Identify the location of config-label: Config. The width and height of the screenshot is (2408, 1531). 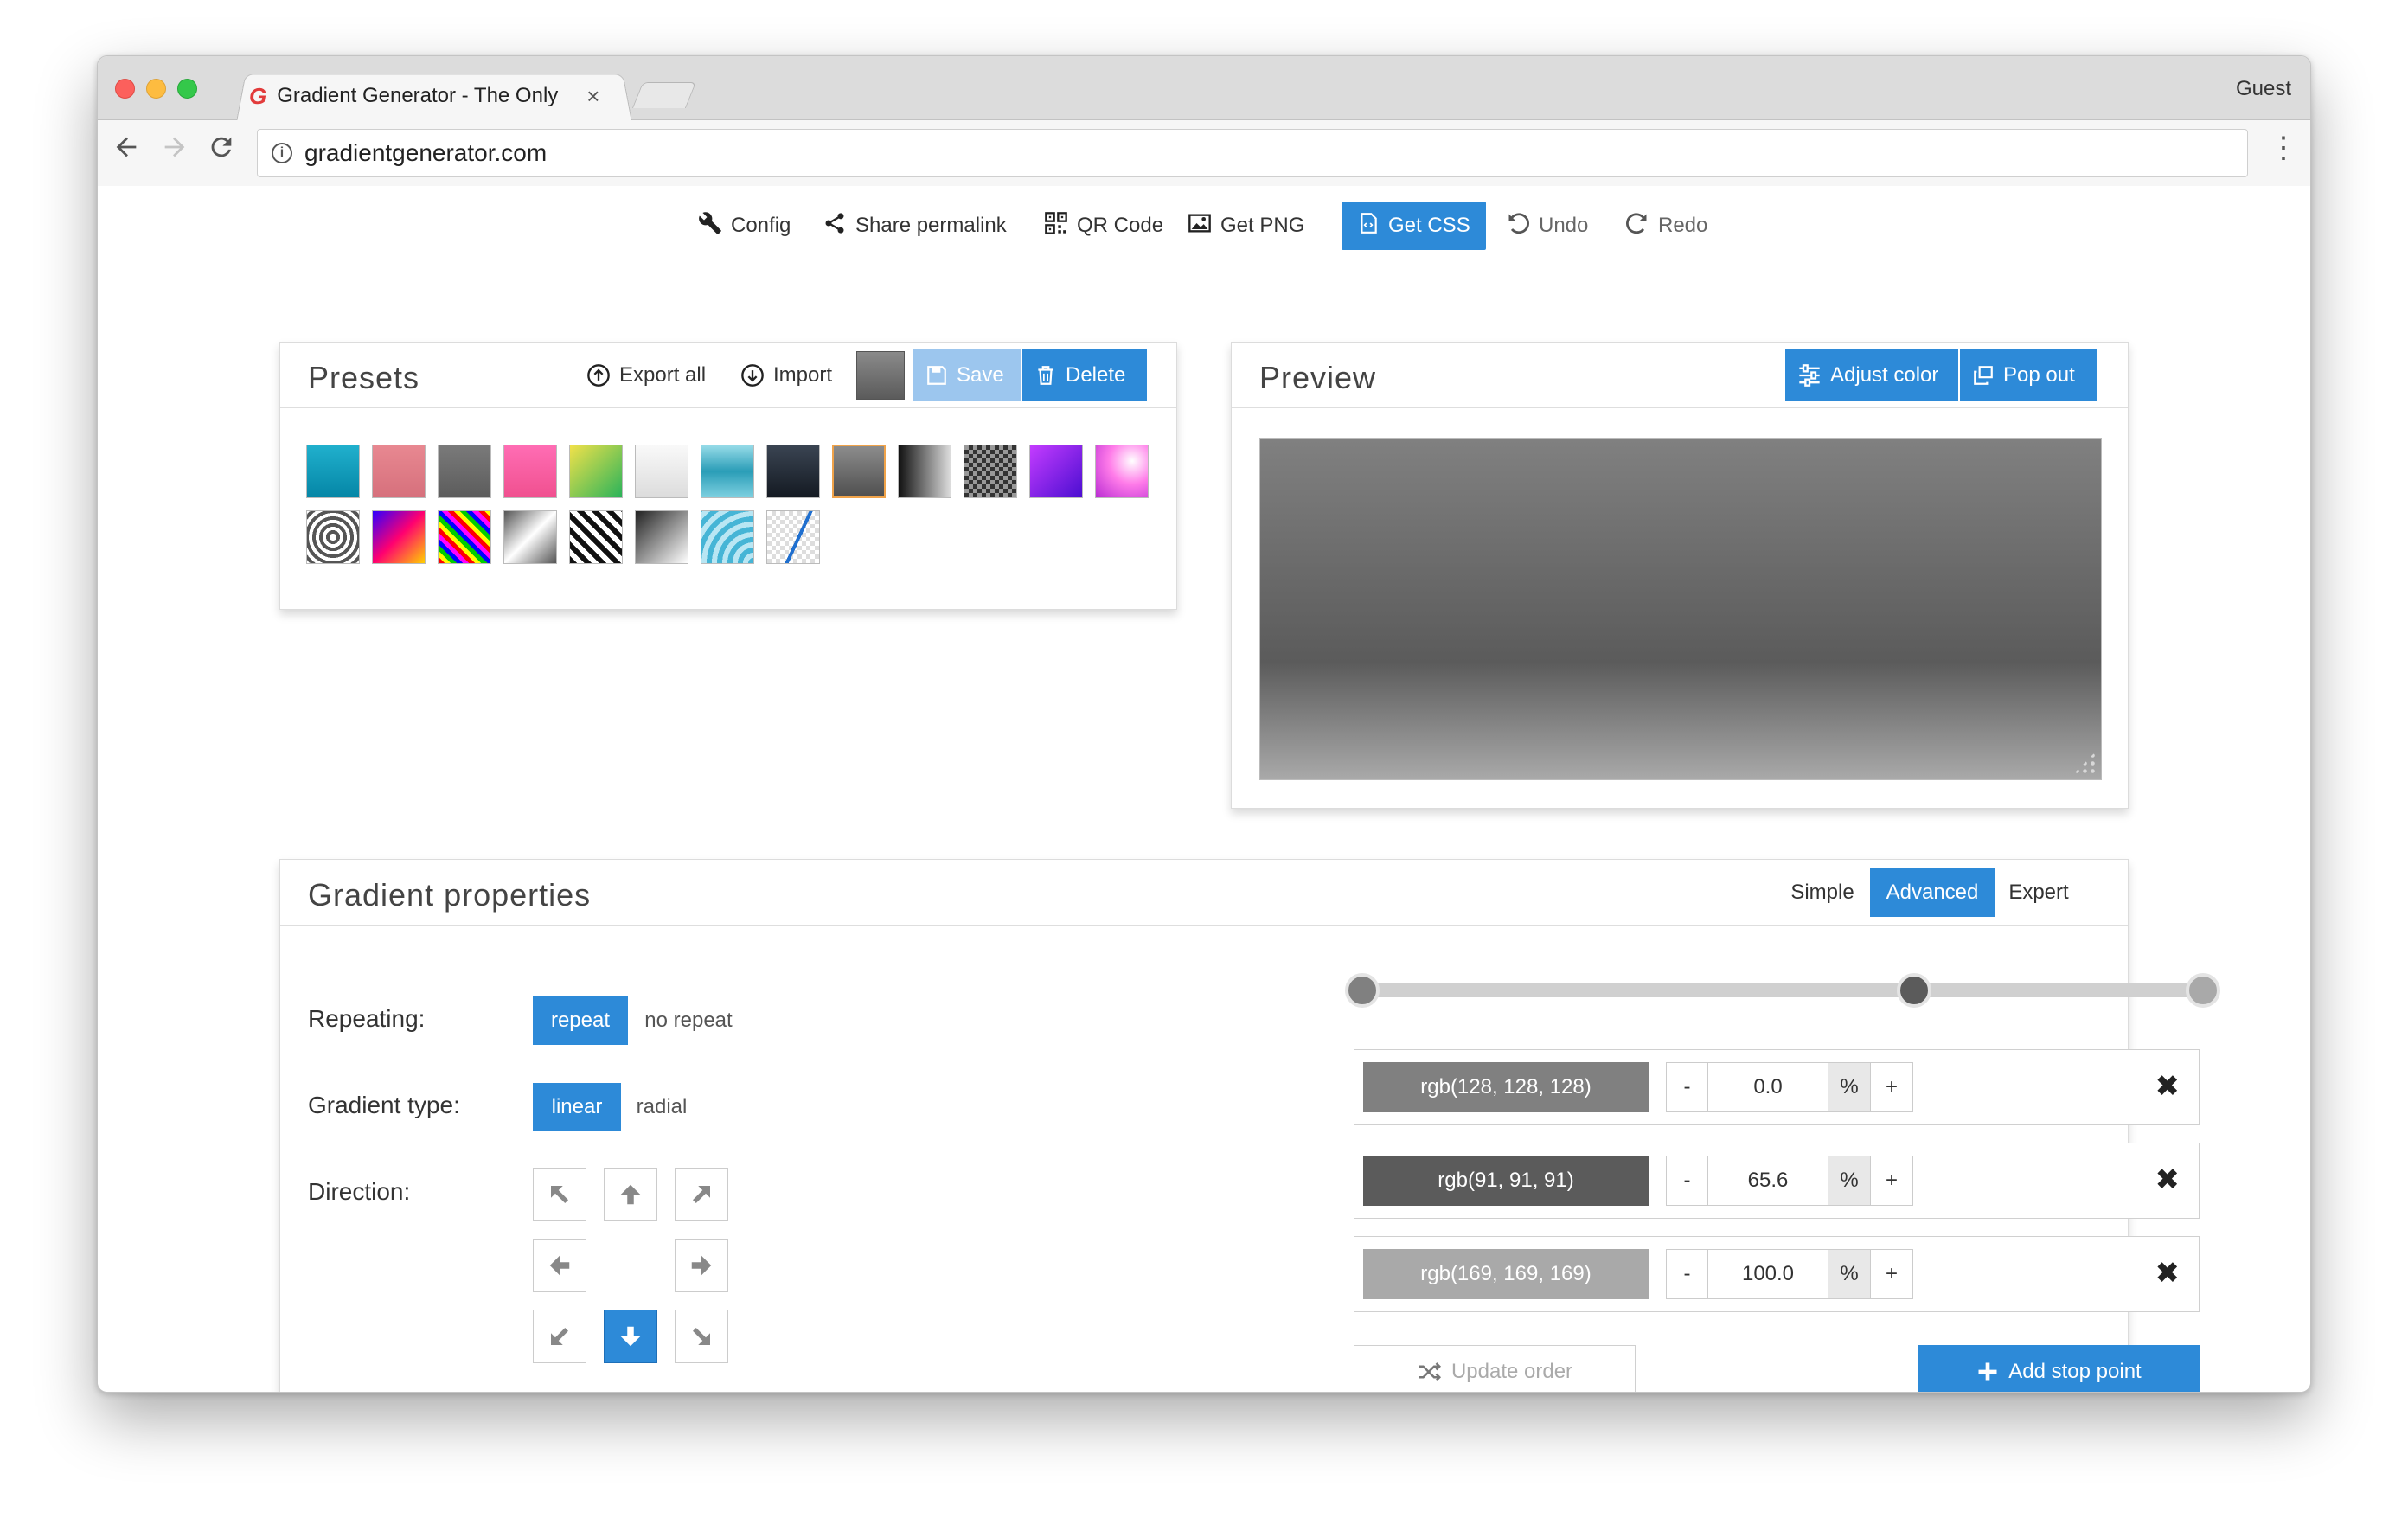
(761, 225).